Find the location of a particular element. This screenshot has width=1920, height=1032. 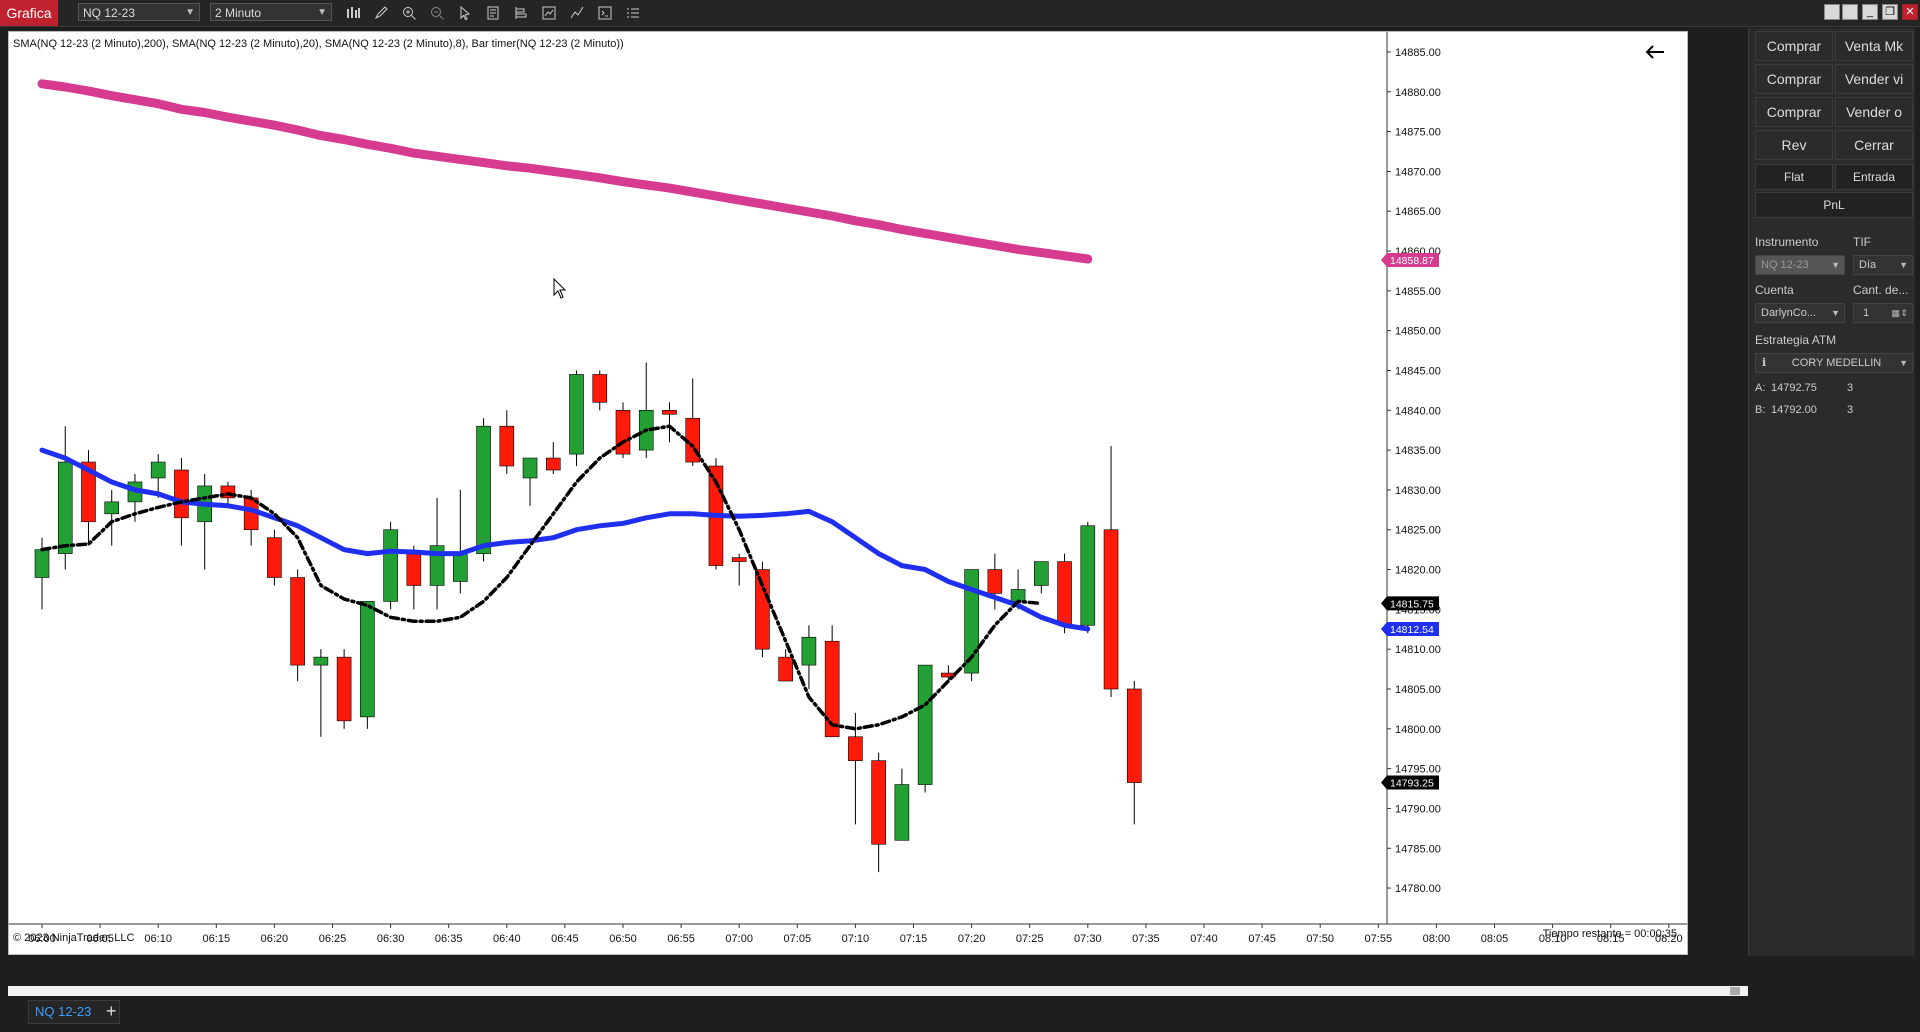

buy-bid-button: Comprar is located at coordinates (1794, 79).